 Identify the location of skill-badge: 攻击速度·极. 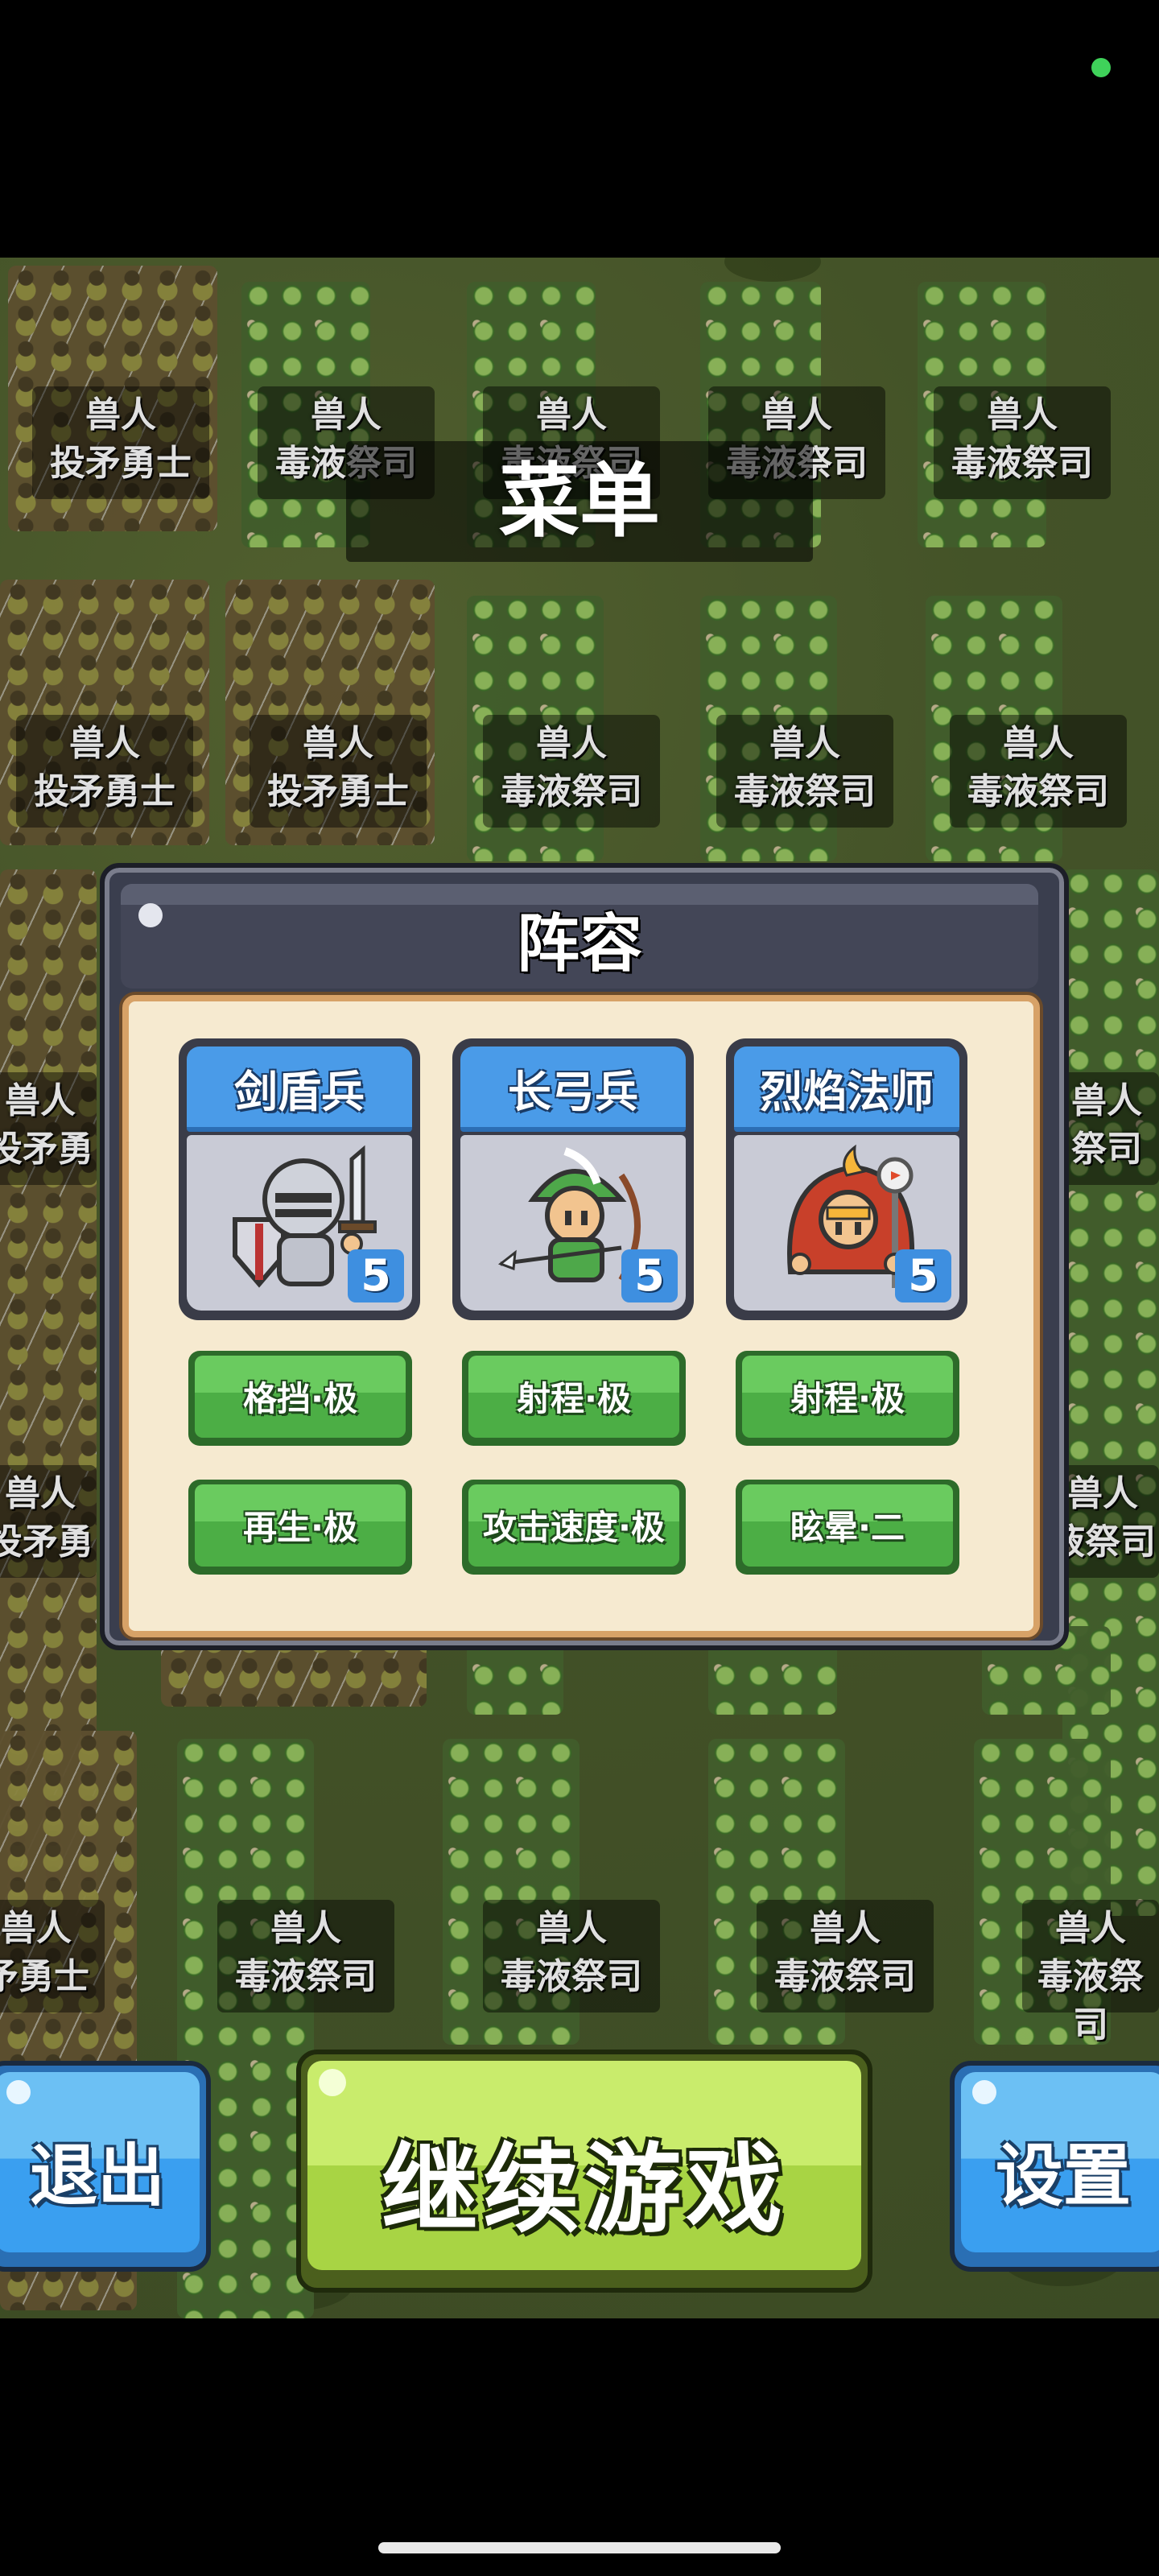
(574, 1527).